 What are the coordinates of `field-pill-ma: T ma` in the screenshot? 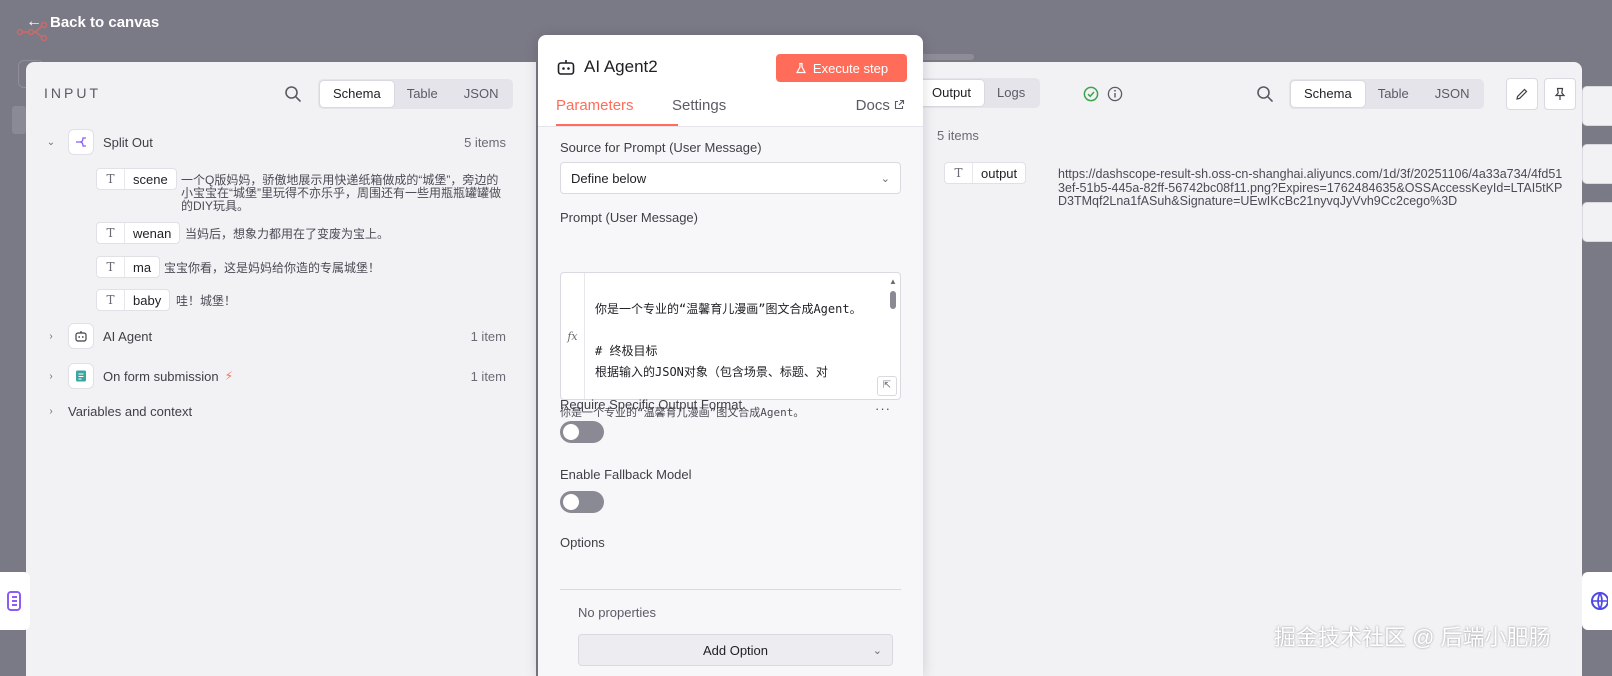 It's located at (128, 267).